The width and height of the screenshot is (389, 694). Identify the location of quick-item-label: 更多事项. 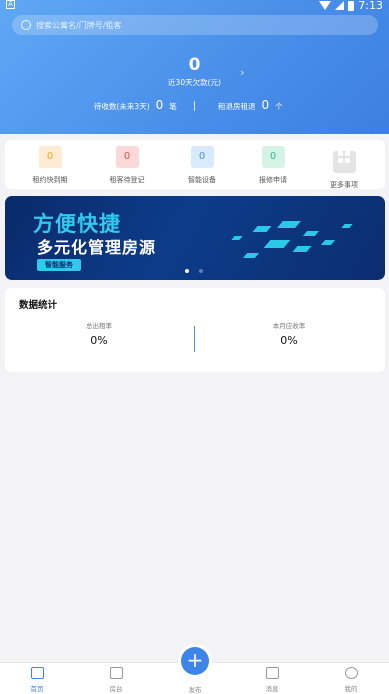
(344, 185).